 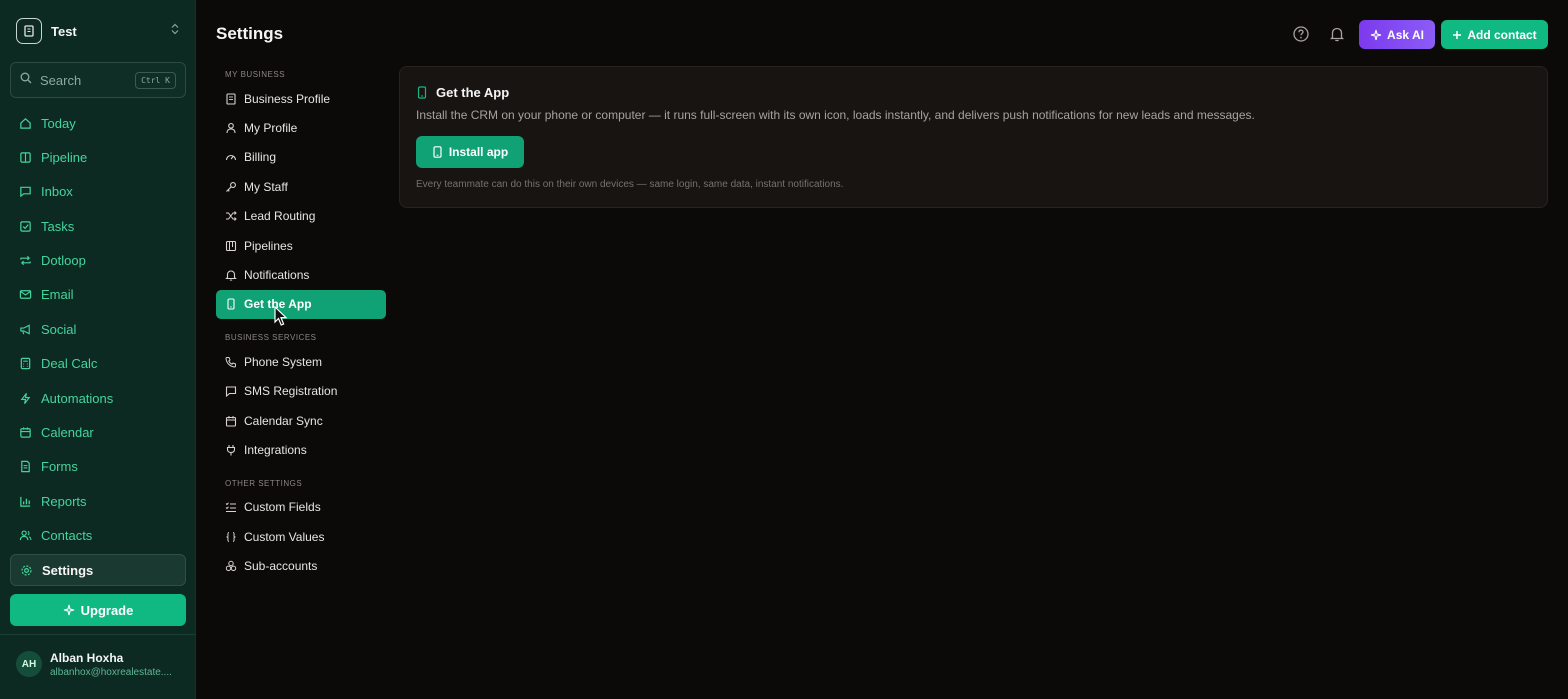 I want to click on add-contact-button: Add contact, so click(x=1494, y=34).